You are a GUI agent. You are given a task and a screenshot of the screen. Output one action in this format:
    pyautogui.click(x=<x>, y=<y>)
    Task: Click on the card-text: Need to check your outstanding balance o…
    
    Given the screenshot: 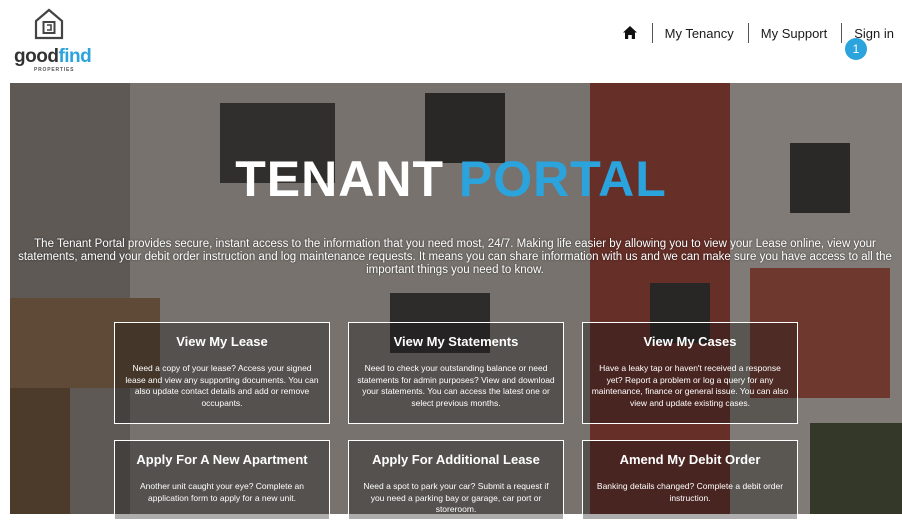 What is the action you would take?
    pyautogui.click(x=456, y=385)
    